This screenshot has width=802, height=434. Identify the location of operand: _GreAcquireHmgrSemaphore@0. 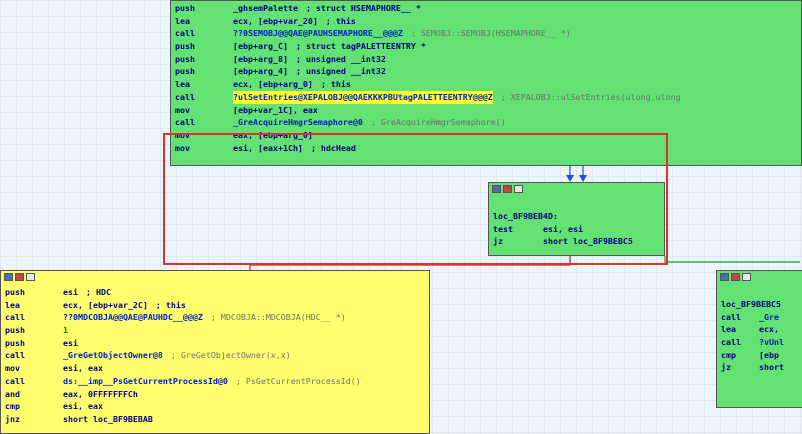
(298, 122).